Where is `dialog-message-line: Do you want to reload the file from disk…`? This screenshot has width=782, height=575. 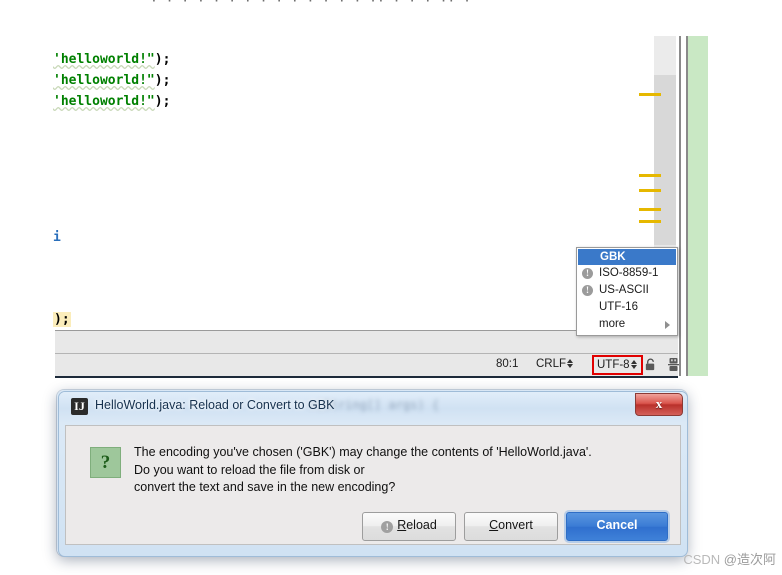 dialog-message-line: Do you want to reload the file from disk… is located at coordinates (249, 469).